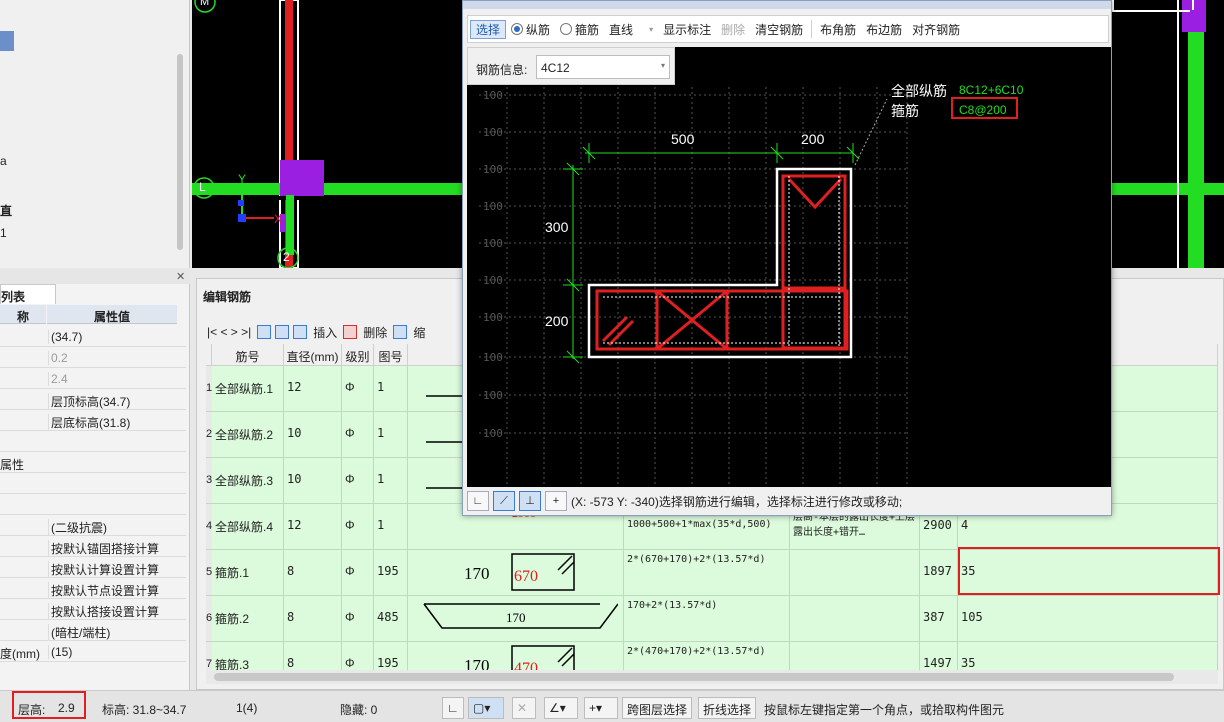 The height and width of the screenshot is (722, 1224). I want to click on cell-bar-no: 箍筋.1, so click(248, 572).